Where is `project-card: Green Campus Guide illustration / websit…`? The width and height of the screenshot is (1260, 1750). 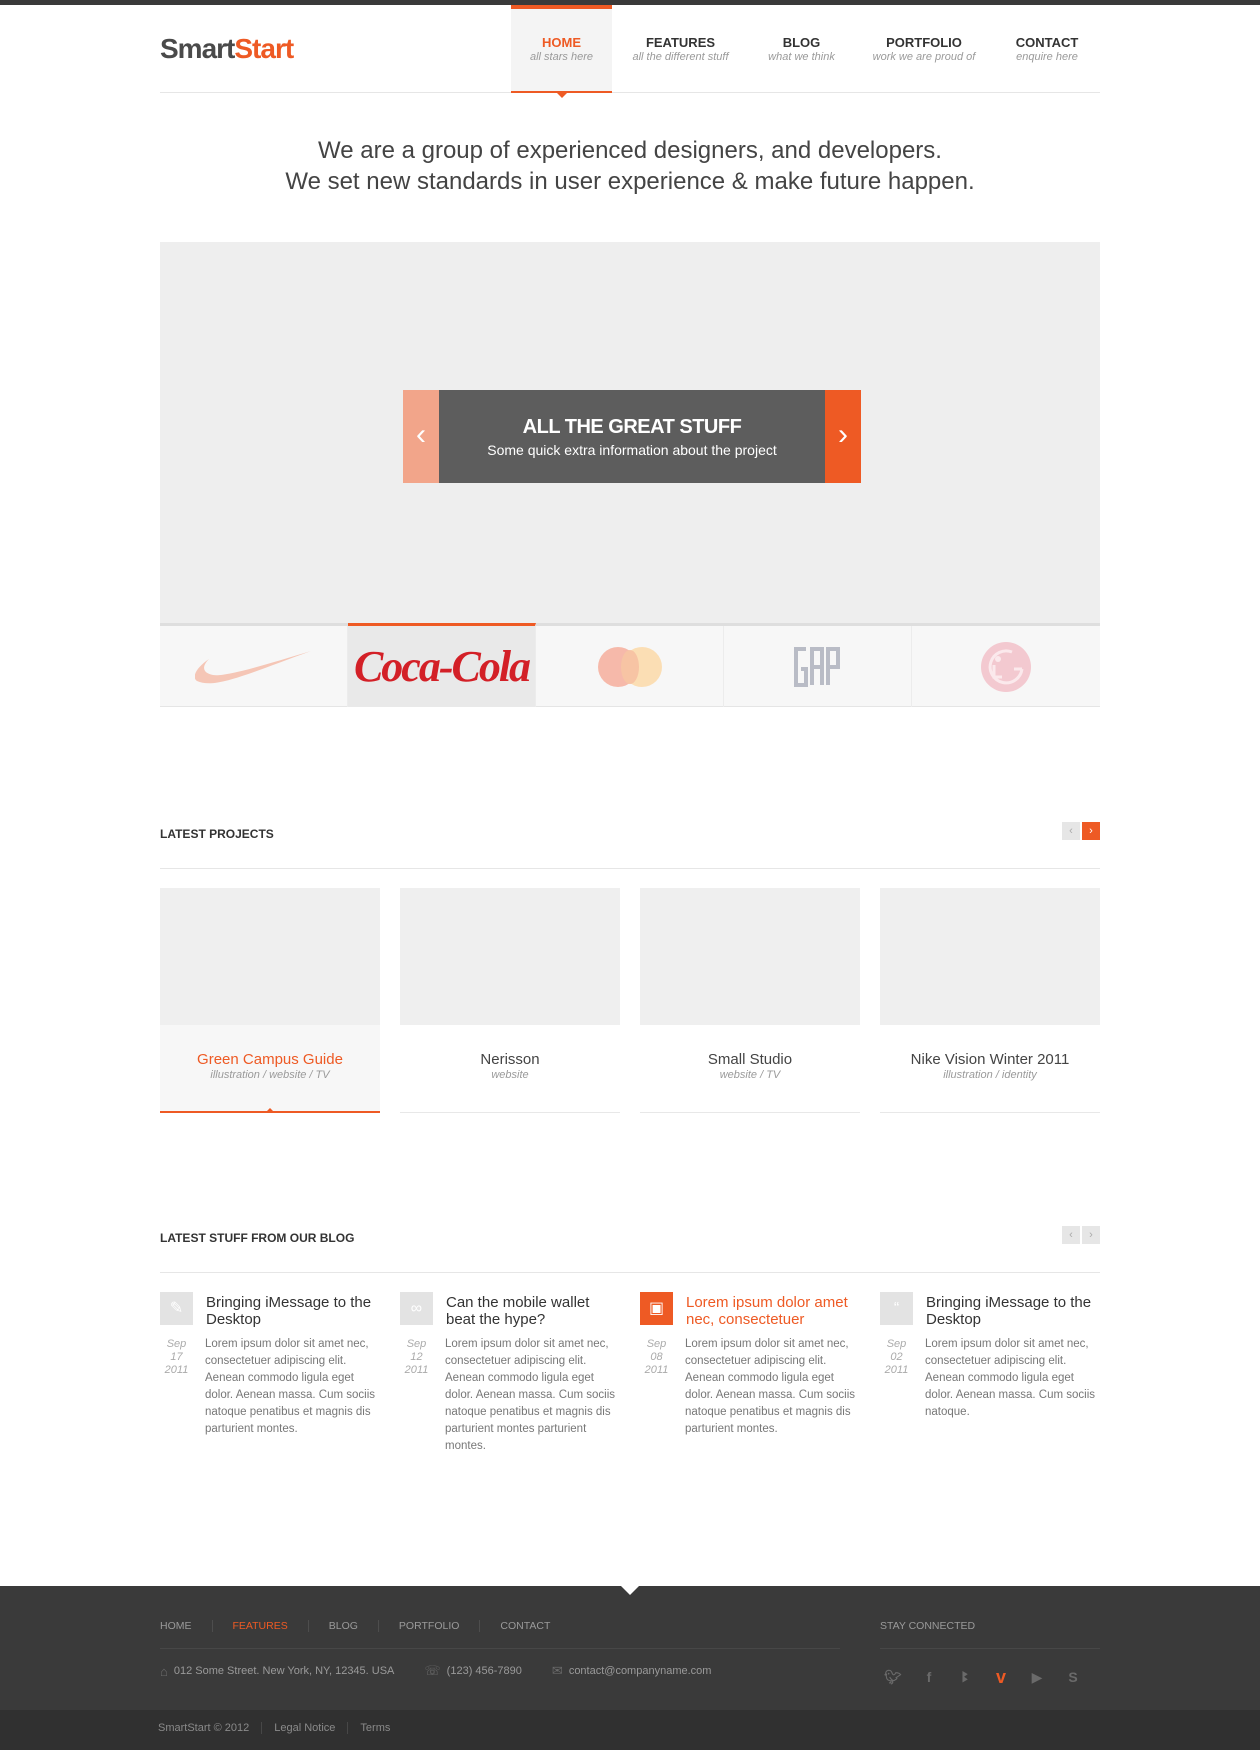 project-card: Green Campus Guide illustration / websit… is located at coordinates (270, 1000).